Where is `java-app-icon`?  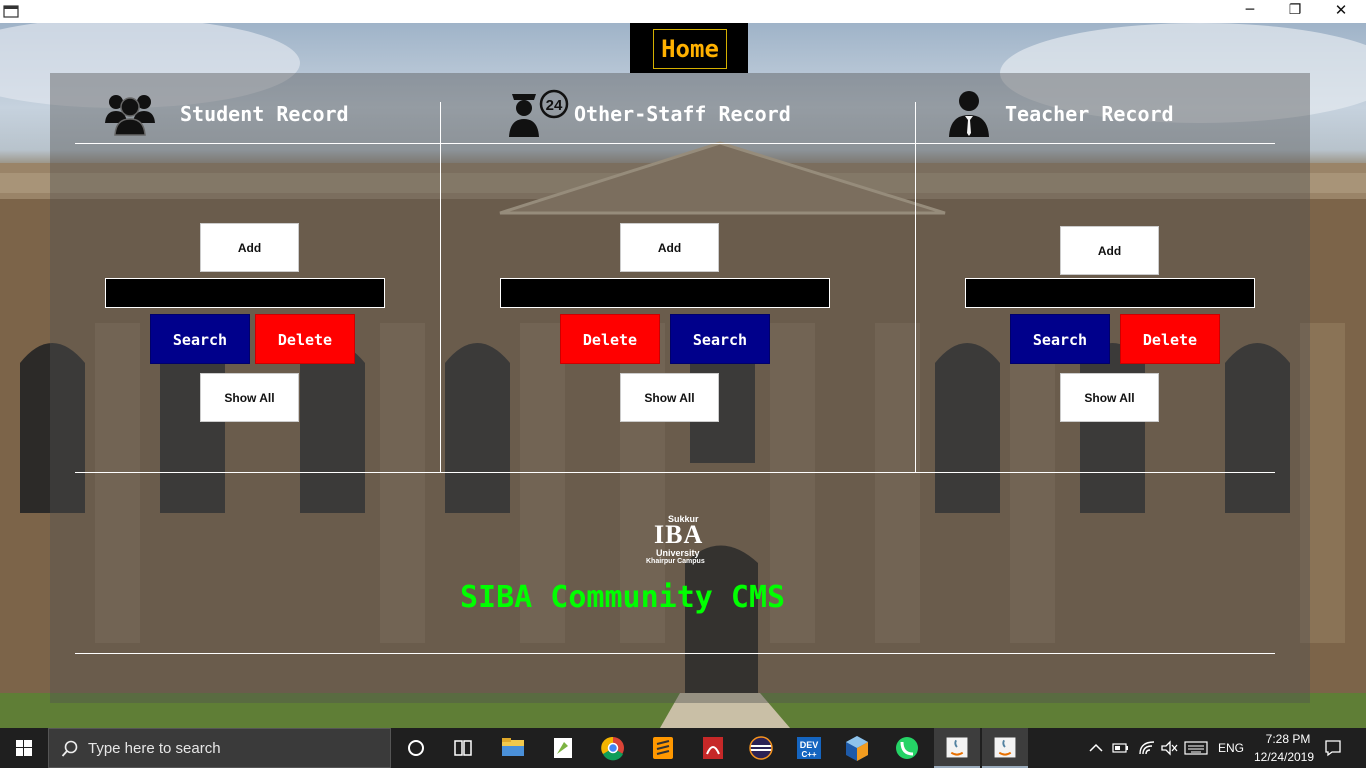 java-app-icon is located at coordinates (11, 11).